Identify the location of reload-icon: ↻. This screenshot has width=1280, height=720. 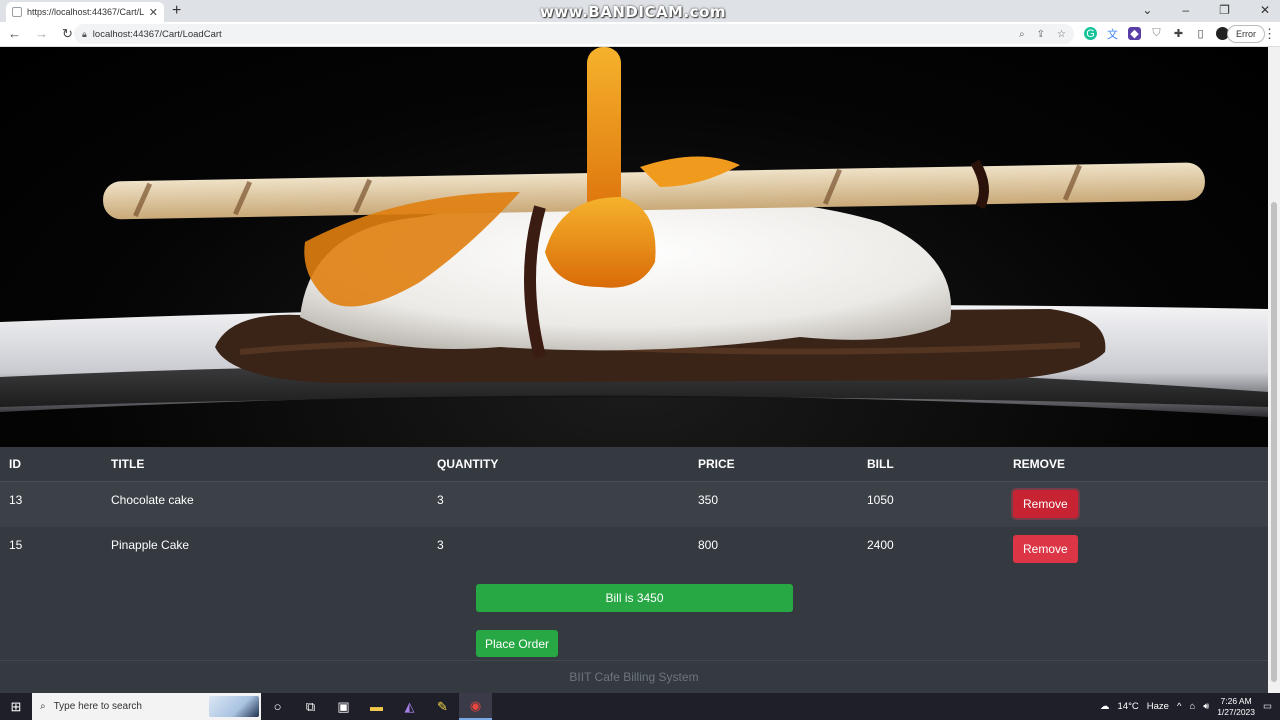
(67, 34).